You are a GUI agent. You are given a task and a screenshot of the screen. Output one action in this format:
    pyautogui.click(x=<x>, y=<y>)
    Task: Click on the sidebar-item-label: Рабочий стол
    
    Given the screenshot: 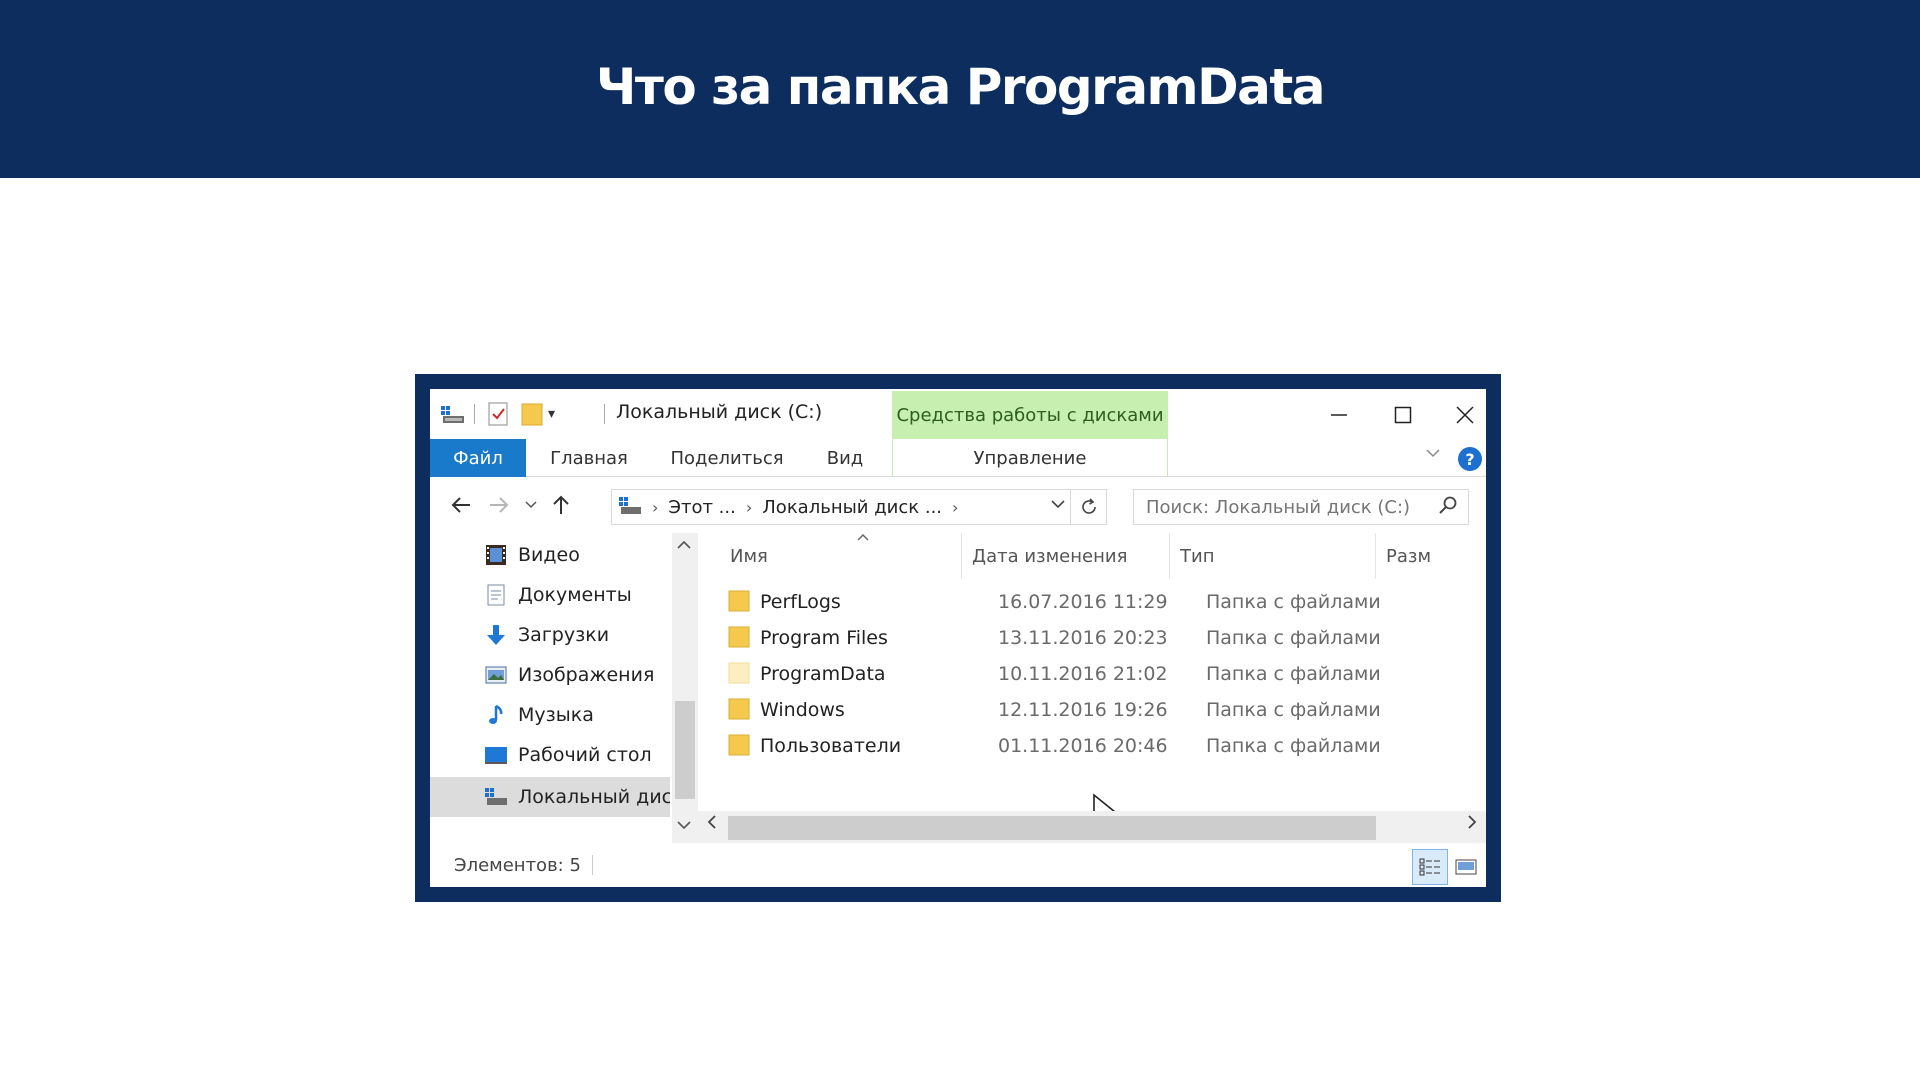 What is the action you would take?
    pyautogui.click(x=585, y=755)
    